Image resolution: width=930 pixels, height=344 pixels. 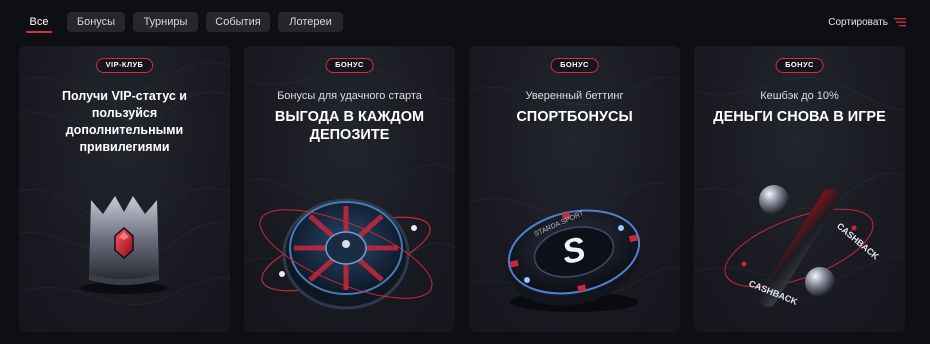 What do you see at coordinates (96, 22) in the screenshot?
I see `tab-bonuses: Бонусы` at bounding box center [96, 22].